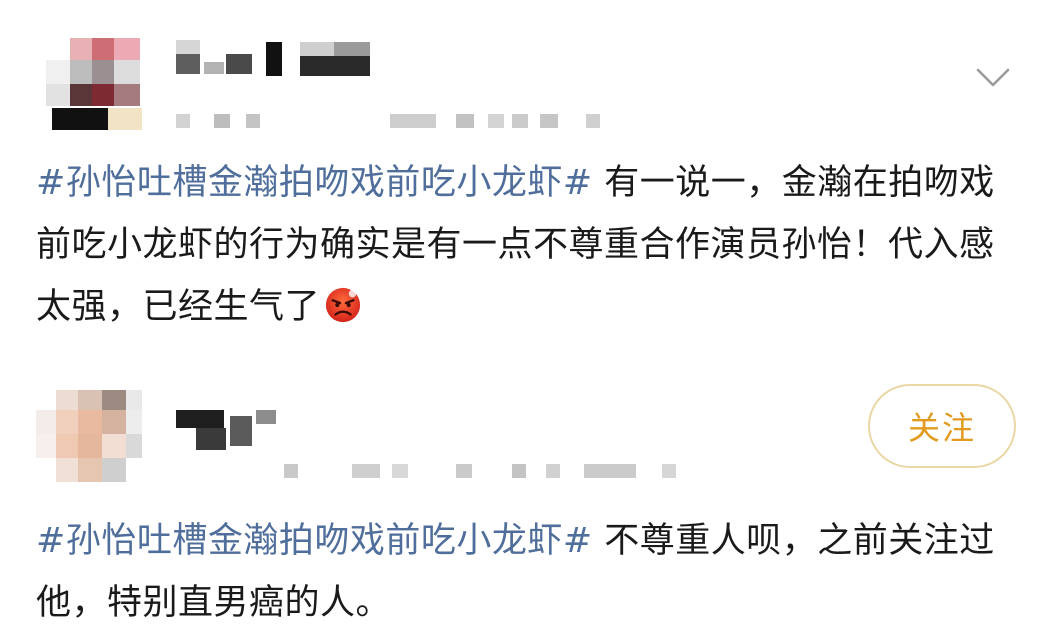 The width and height of the screenshot is (1060, 634). I want to click on chevron-down-icon, so click(993, 78).